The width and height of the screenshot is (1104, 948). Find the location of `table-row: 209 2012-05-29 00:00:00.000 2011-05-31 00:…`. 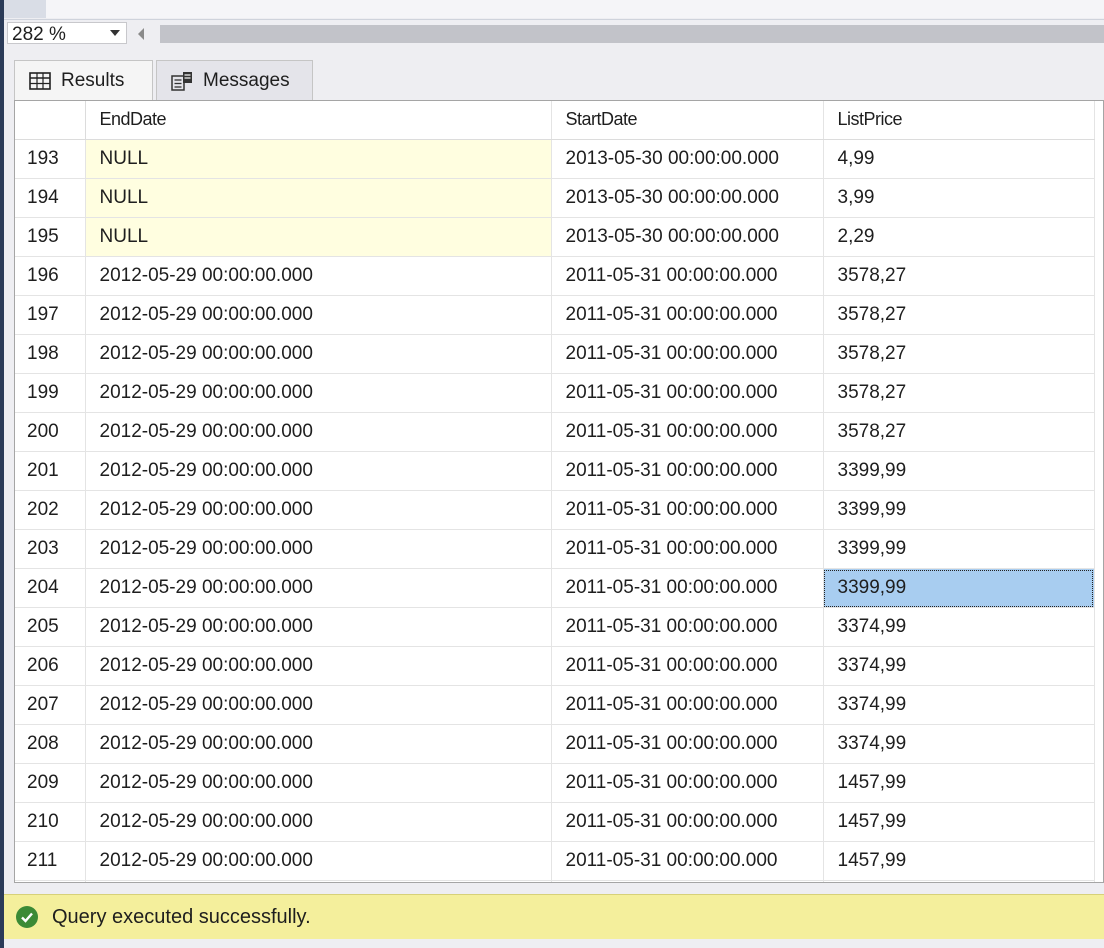

table-row: 209 2012-05-29 00:00:00.000 2011-05-31 00:… is located at coordinates (555, 783).